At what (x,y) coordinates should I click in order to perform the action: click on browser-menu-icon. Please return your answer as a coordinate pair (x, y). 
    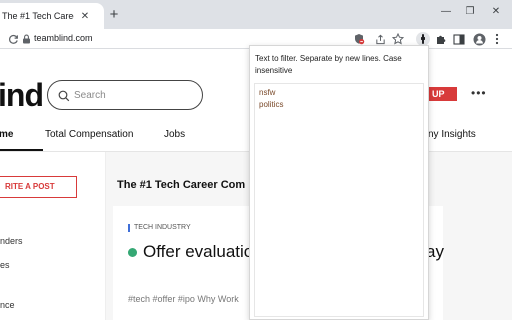
    Looking at the image, I should click on (497, 39).